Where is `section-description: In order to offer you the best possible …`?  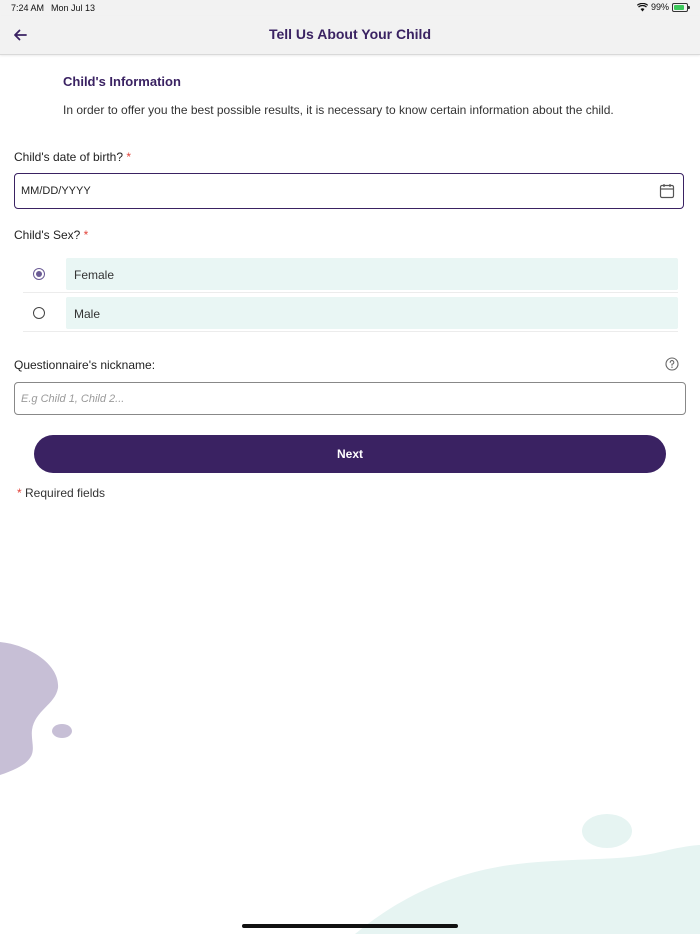
section-description: In order to offer you the best possible … is located at coordinates (338, 110).